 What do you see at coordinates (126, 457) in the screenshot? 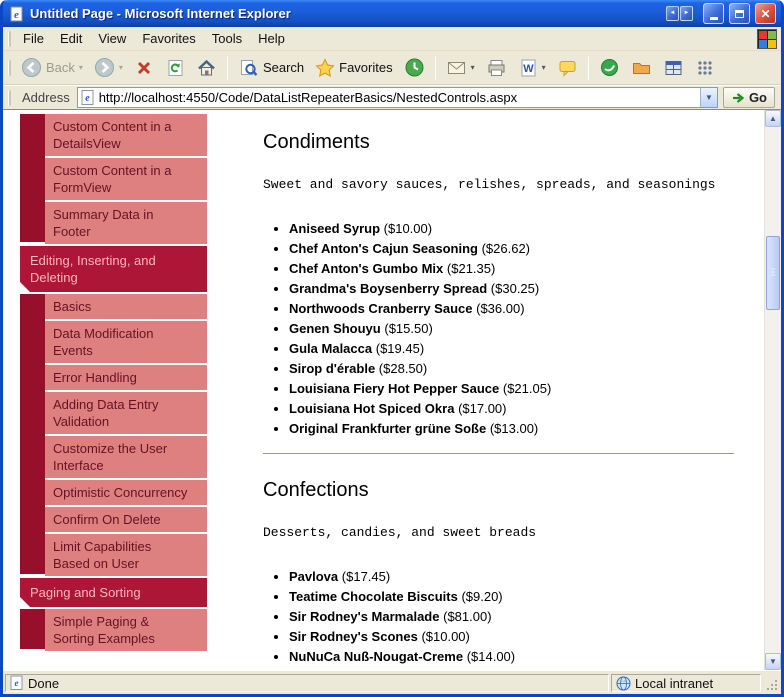
I see `sidebar-item: Customize the User Interface` at bounding box center [126, 457].